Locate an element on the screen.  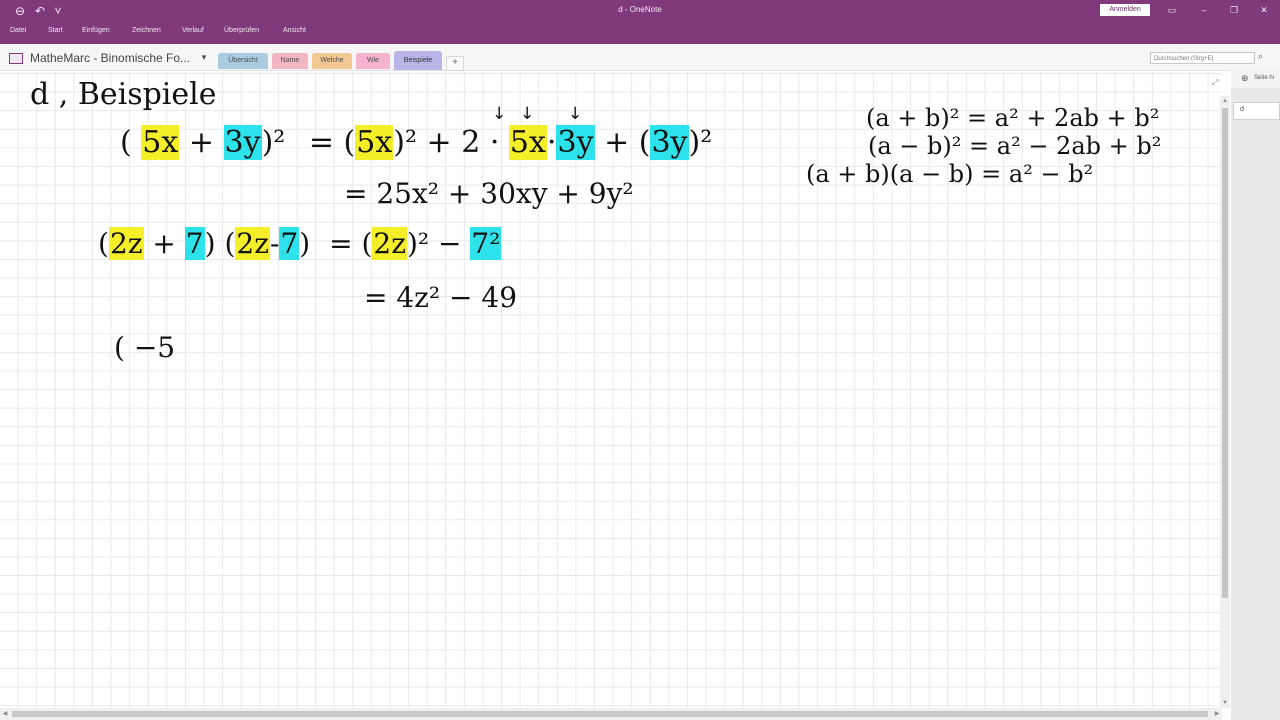
example-1-result: = 25x² + 30xy + 9y² is located at coordinates (489, 193).